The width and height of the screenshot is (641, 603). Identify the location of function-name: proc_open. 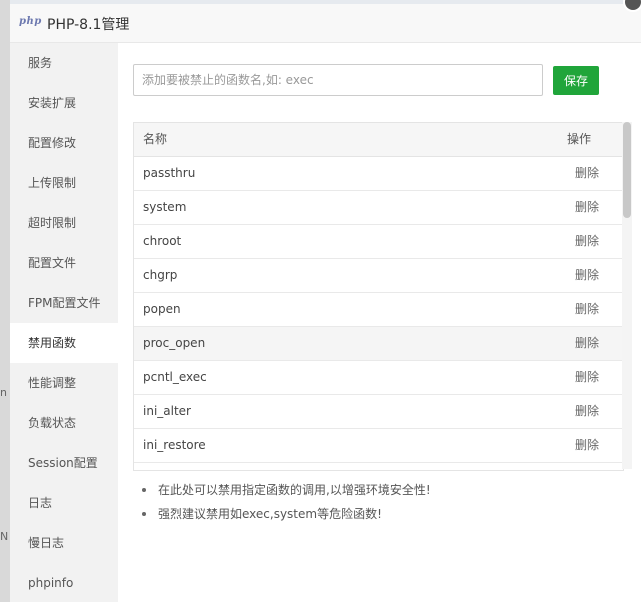
(174, 343).